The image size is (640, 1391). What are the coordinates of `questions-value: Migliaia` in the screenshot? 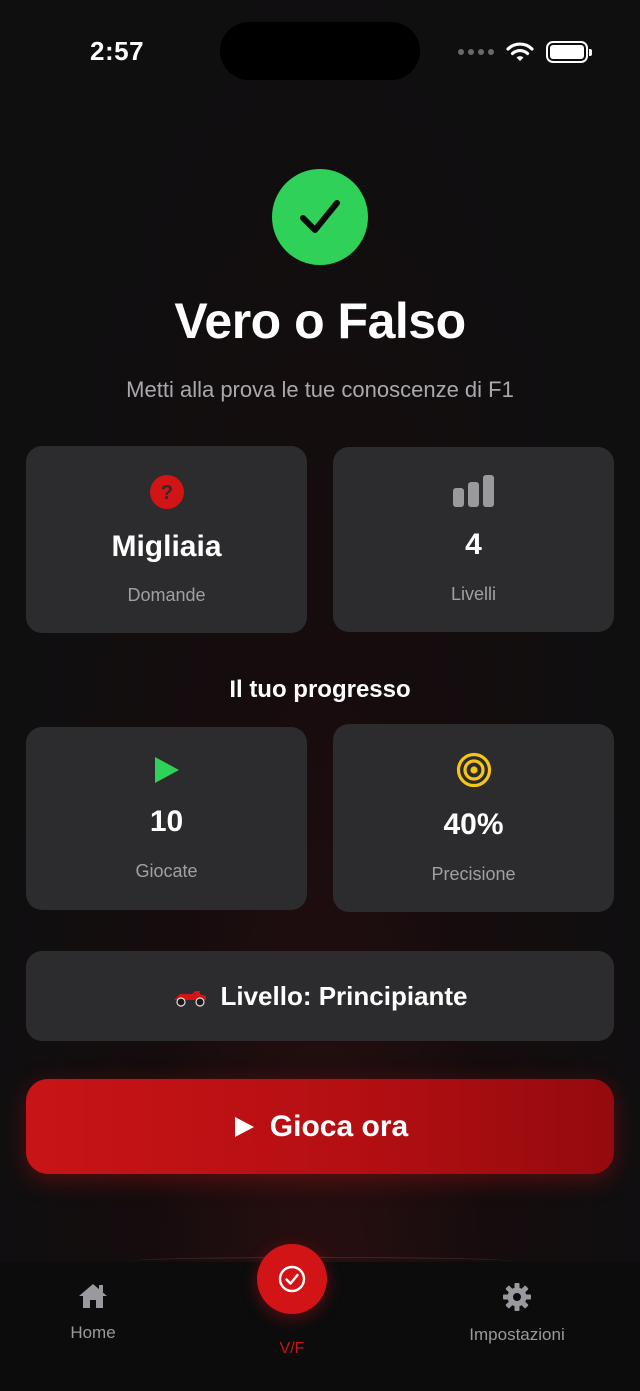 It's located at (166, 546).